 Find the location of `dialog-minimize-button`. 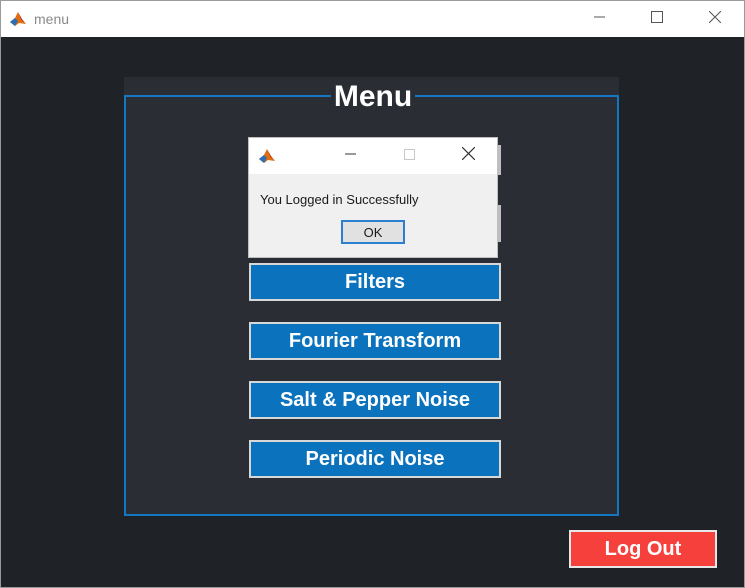

dialog-minimize-button is located at coordinates (351, 156).